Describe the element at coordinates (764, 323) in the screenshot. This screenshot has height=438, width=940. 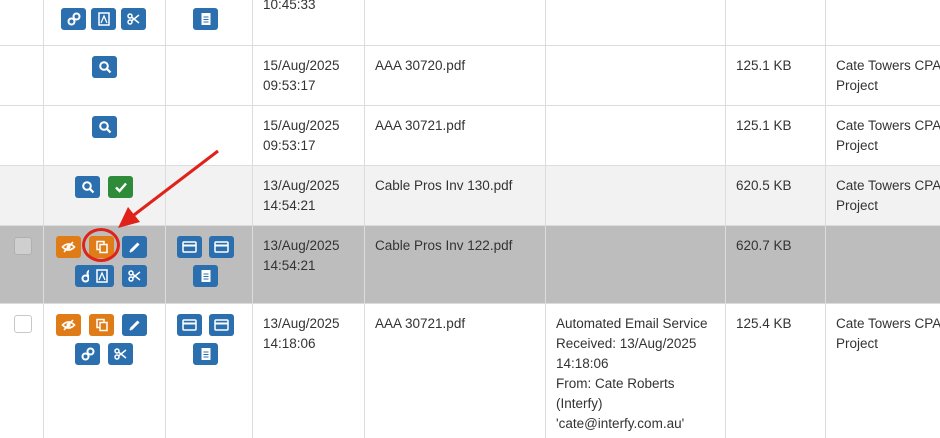
I see `file-size: 125.4 KB` at that location.